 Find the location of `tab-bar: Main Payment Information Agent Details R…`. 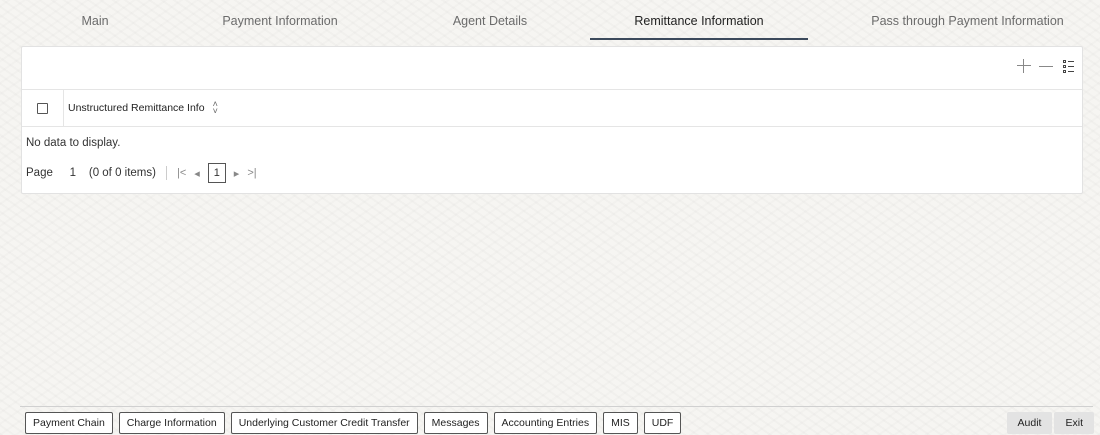

tab-bar: Main Payment Information Agent Details R… is located at coordinates (550, 20).